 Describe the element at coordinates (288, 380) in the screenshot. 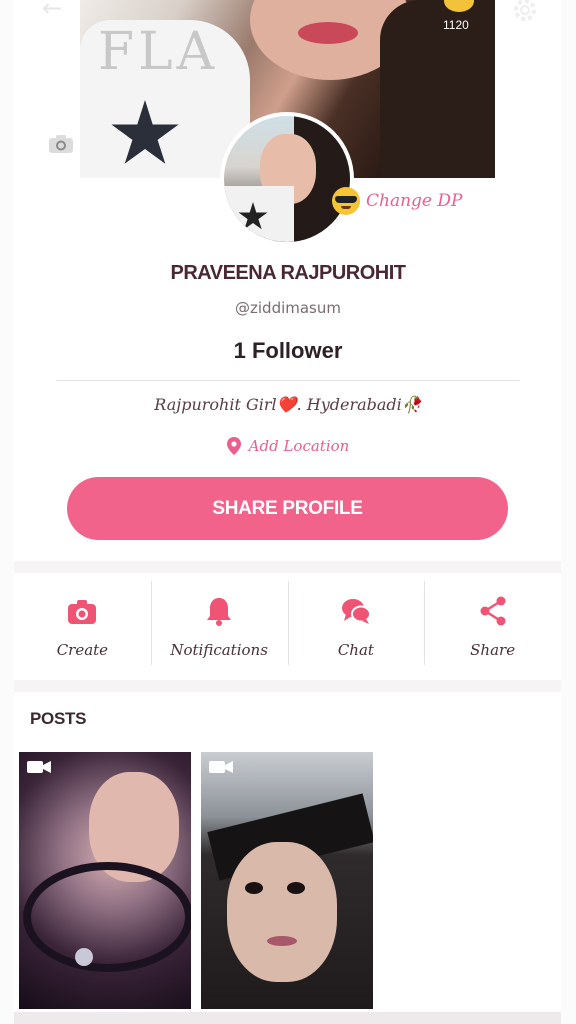

I see `divider` at that location.